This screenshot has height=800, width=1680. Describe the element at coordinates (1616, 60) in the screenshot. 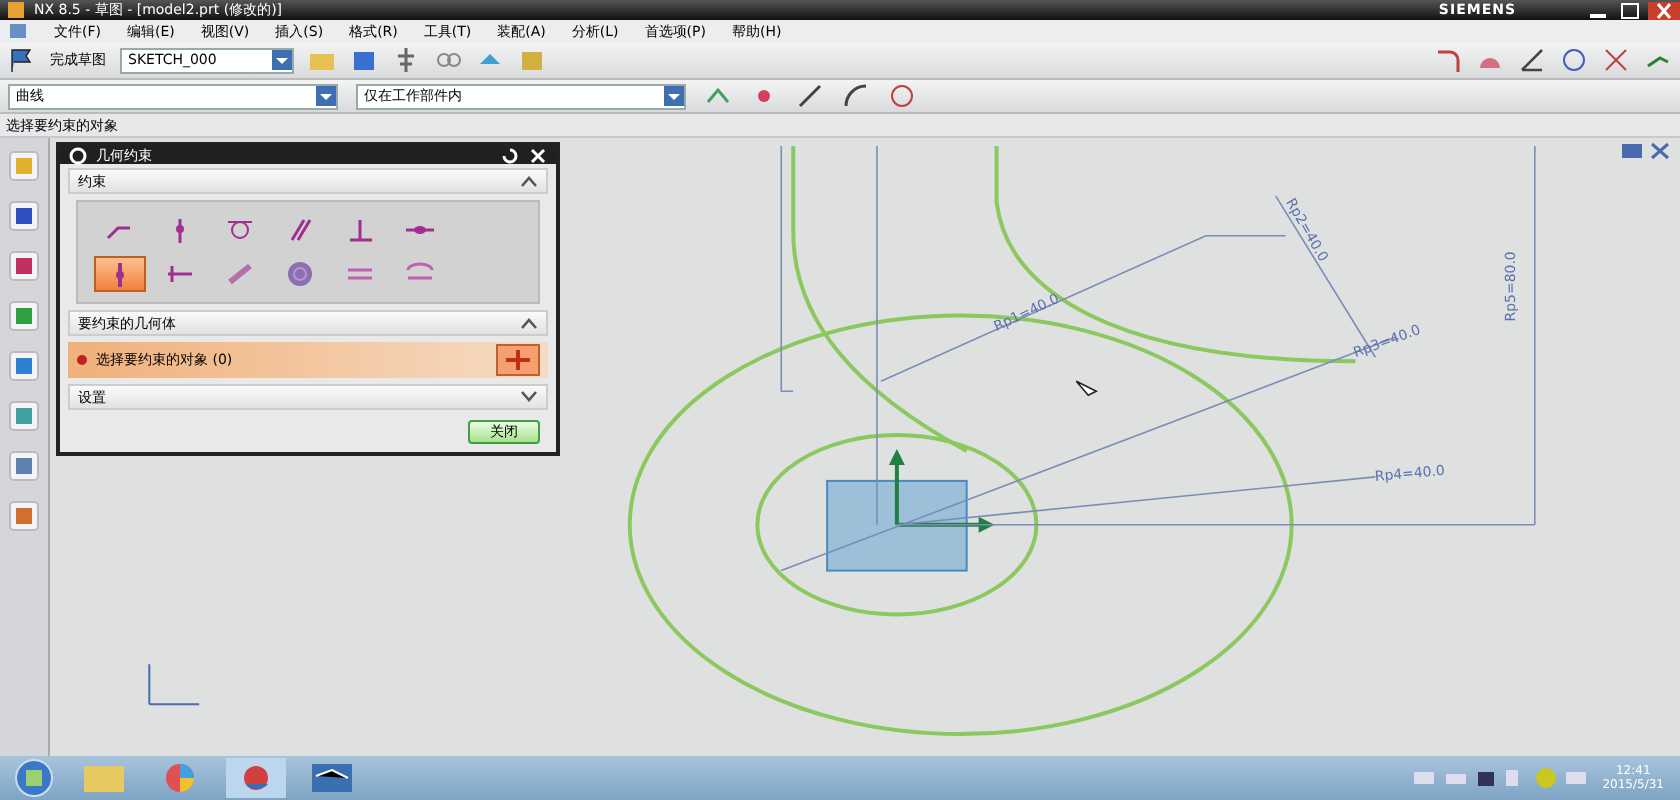

I see `trim-icon` at that location.